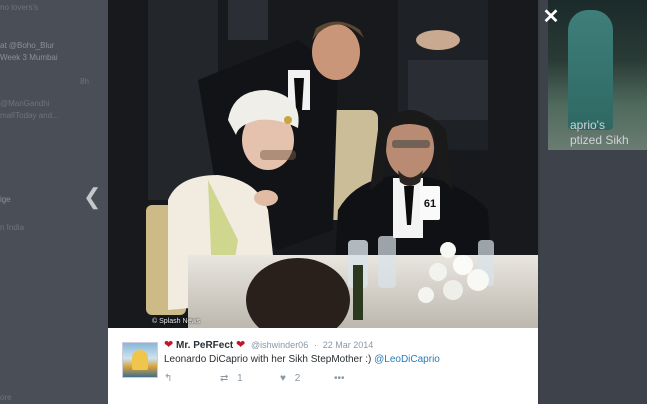 The image size is (647, 404). Describe the element at coordinates (283, 378) in the screenshot. I see `heart-icon: ♥` at that location.